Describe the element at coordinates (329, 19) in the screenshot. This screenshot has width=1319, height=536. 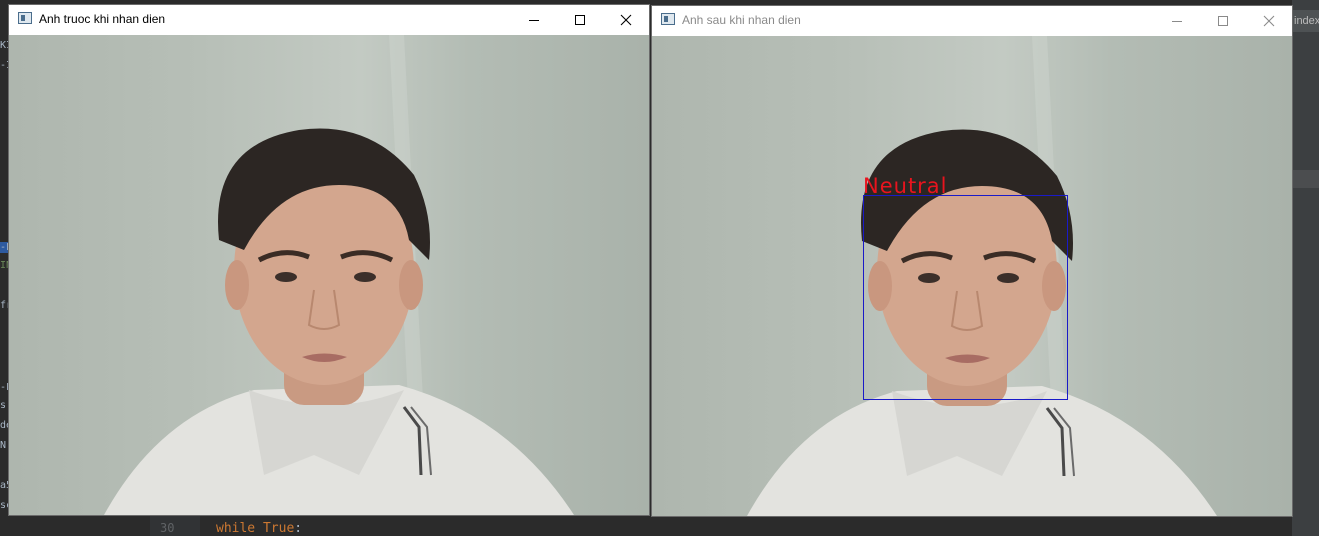
I see `titlebar: Anh truoc khi nhan dien` at that location.